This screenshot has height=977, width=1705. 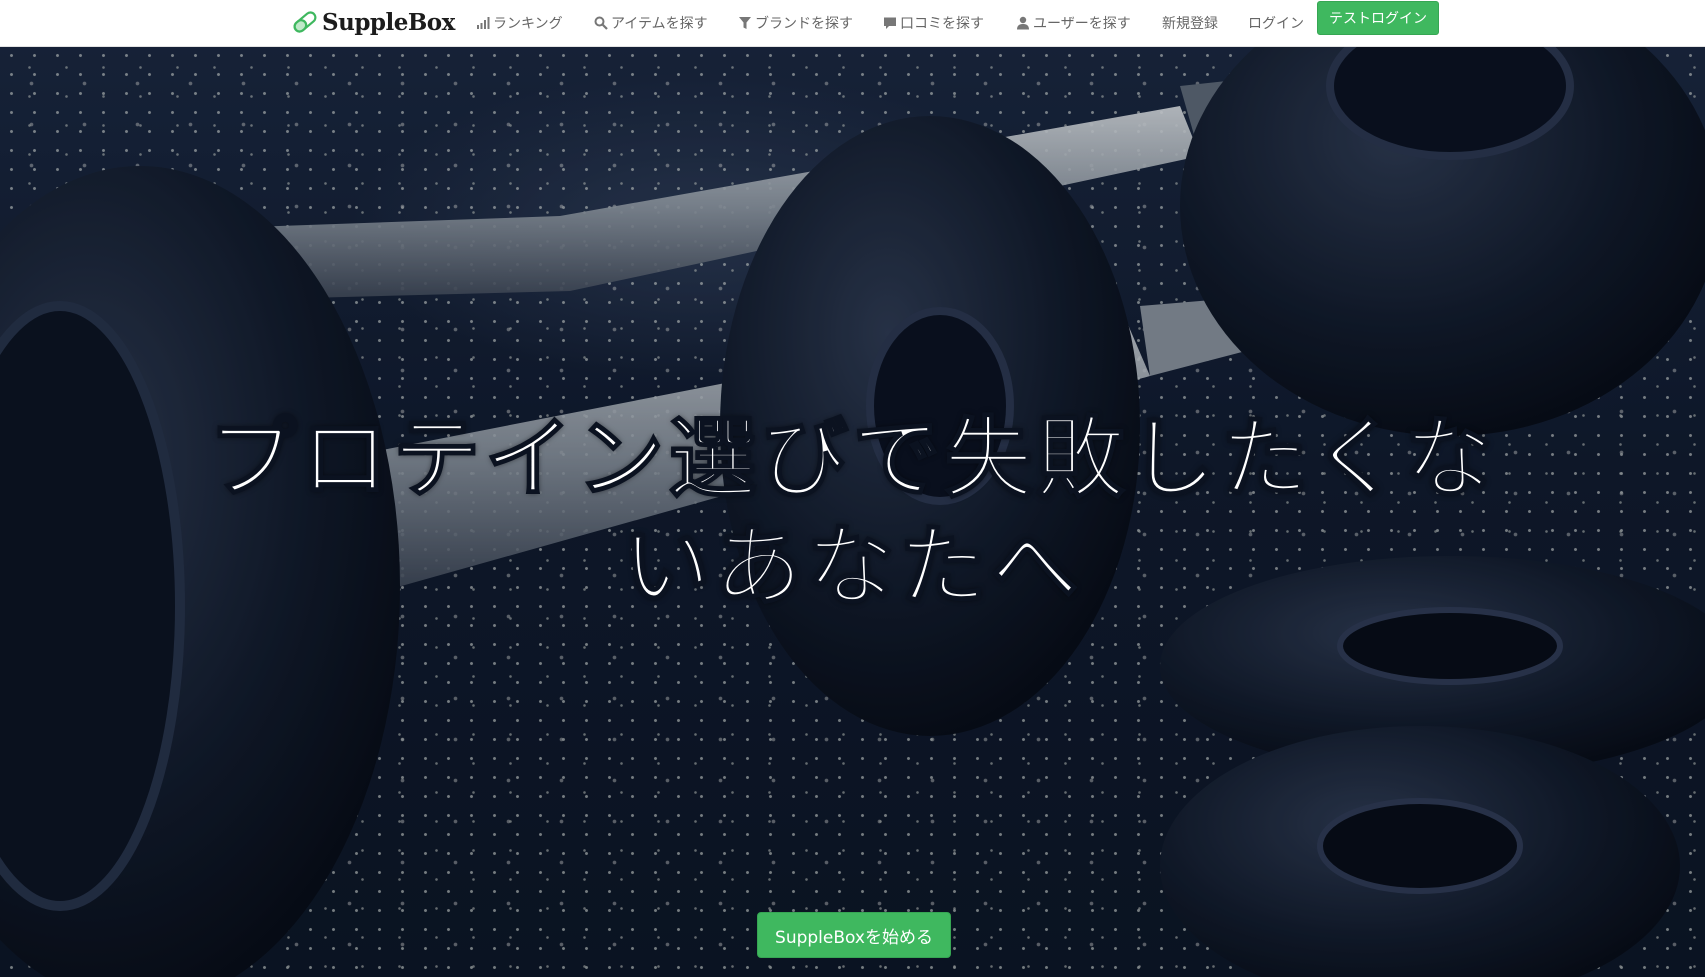 I want to click on bar-chart-icon, so click(x=483, y=23).